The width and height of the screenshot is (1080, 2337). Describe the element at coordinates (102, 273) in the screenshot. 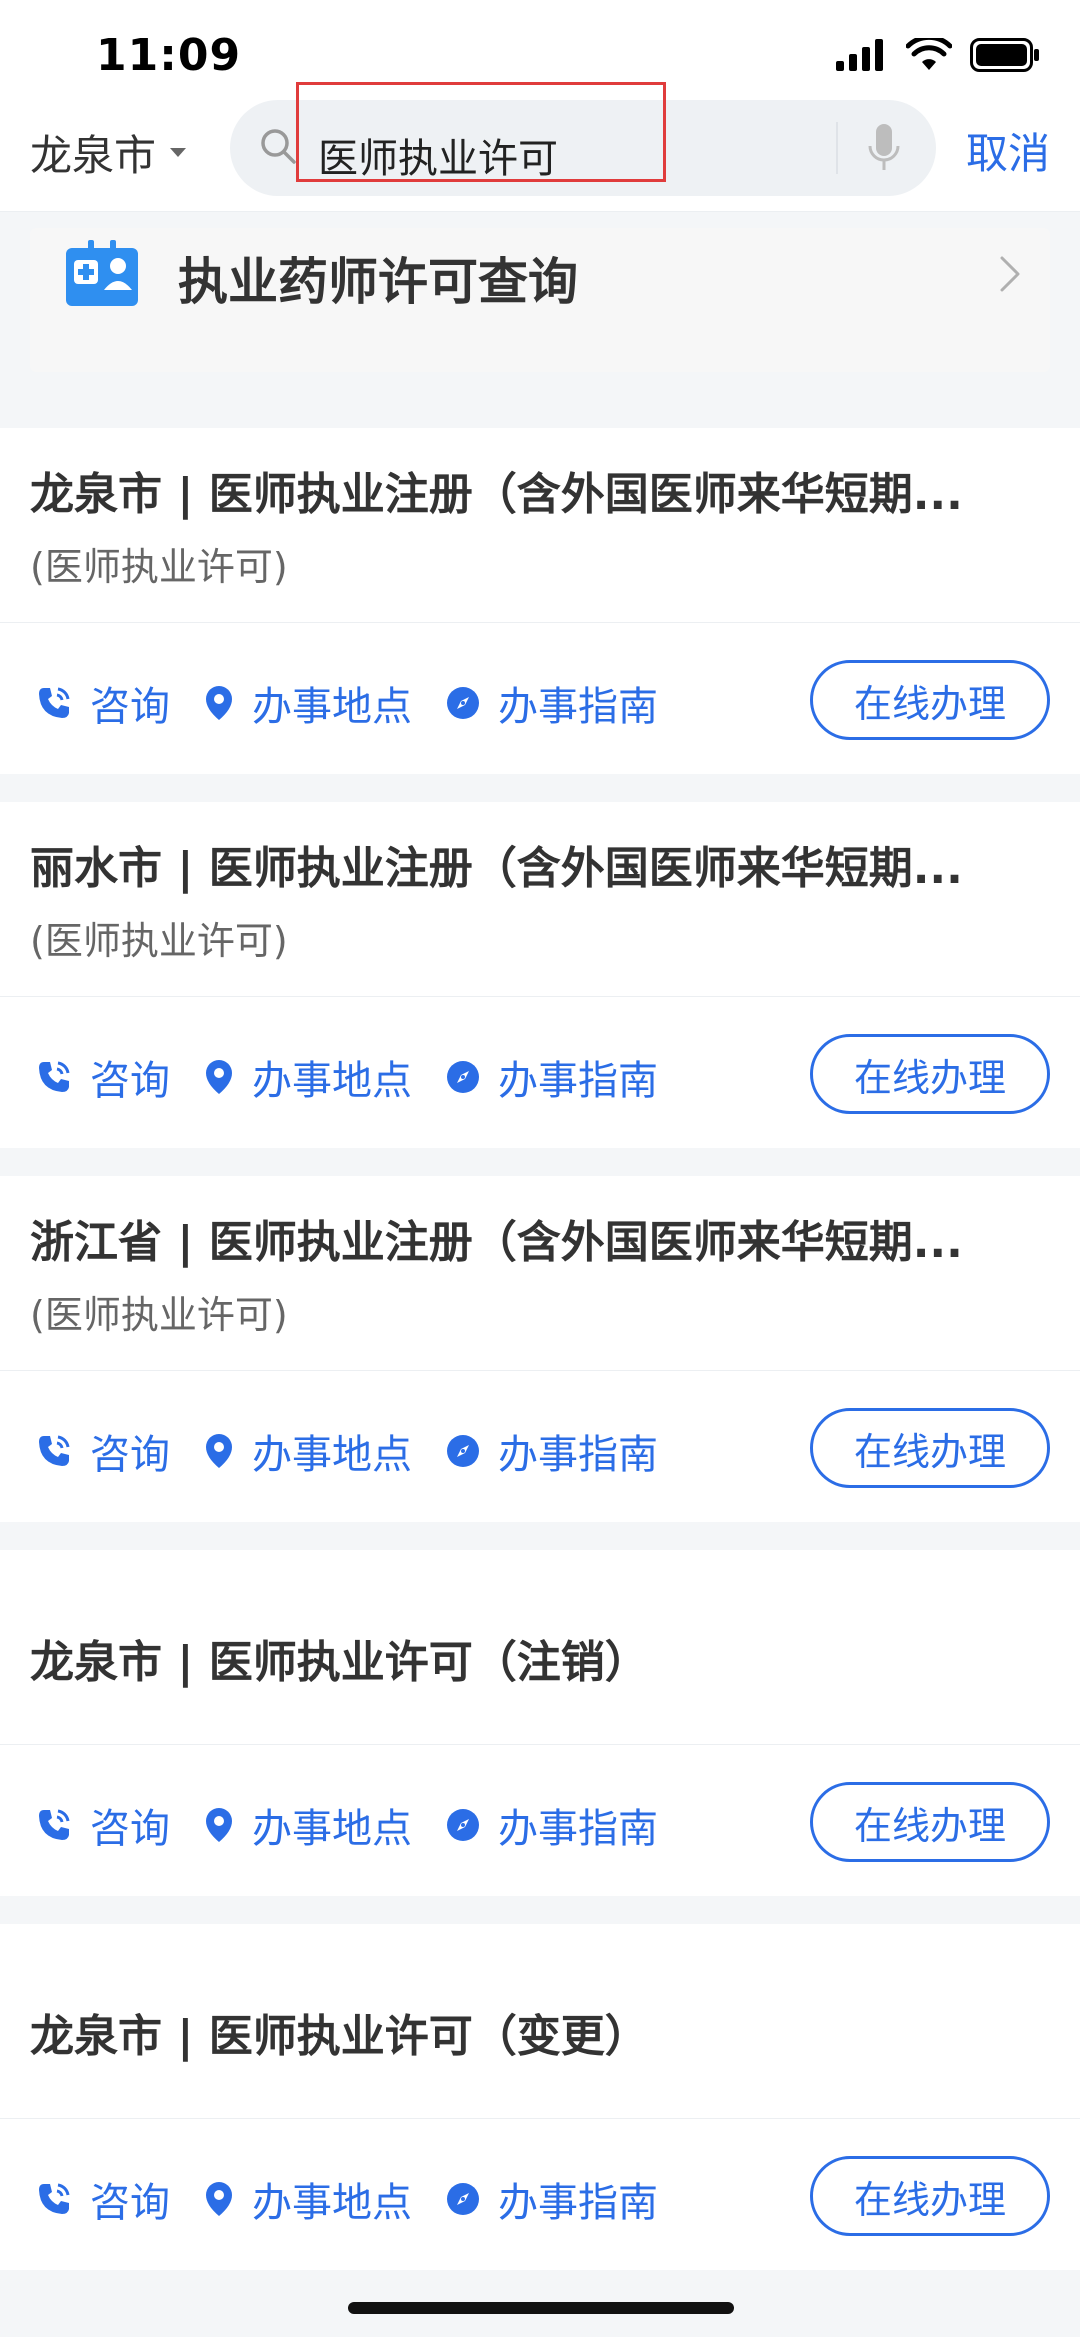

I see `medical-id-card-icon` at that location.